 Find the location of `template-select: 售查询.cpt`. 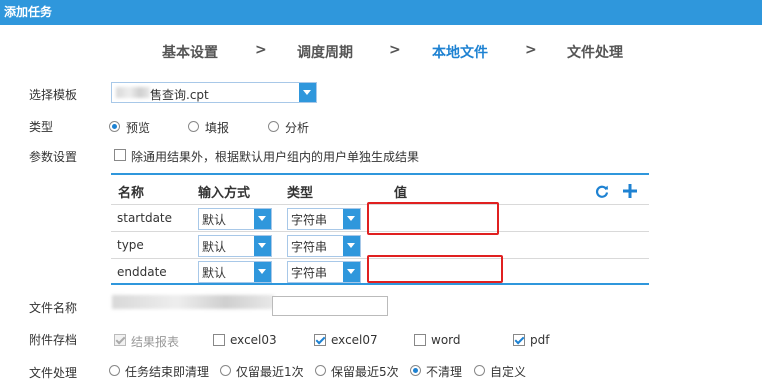

template-select: 售查询.cpt is located at coordinates (214, 92).